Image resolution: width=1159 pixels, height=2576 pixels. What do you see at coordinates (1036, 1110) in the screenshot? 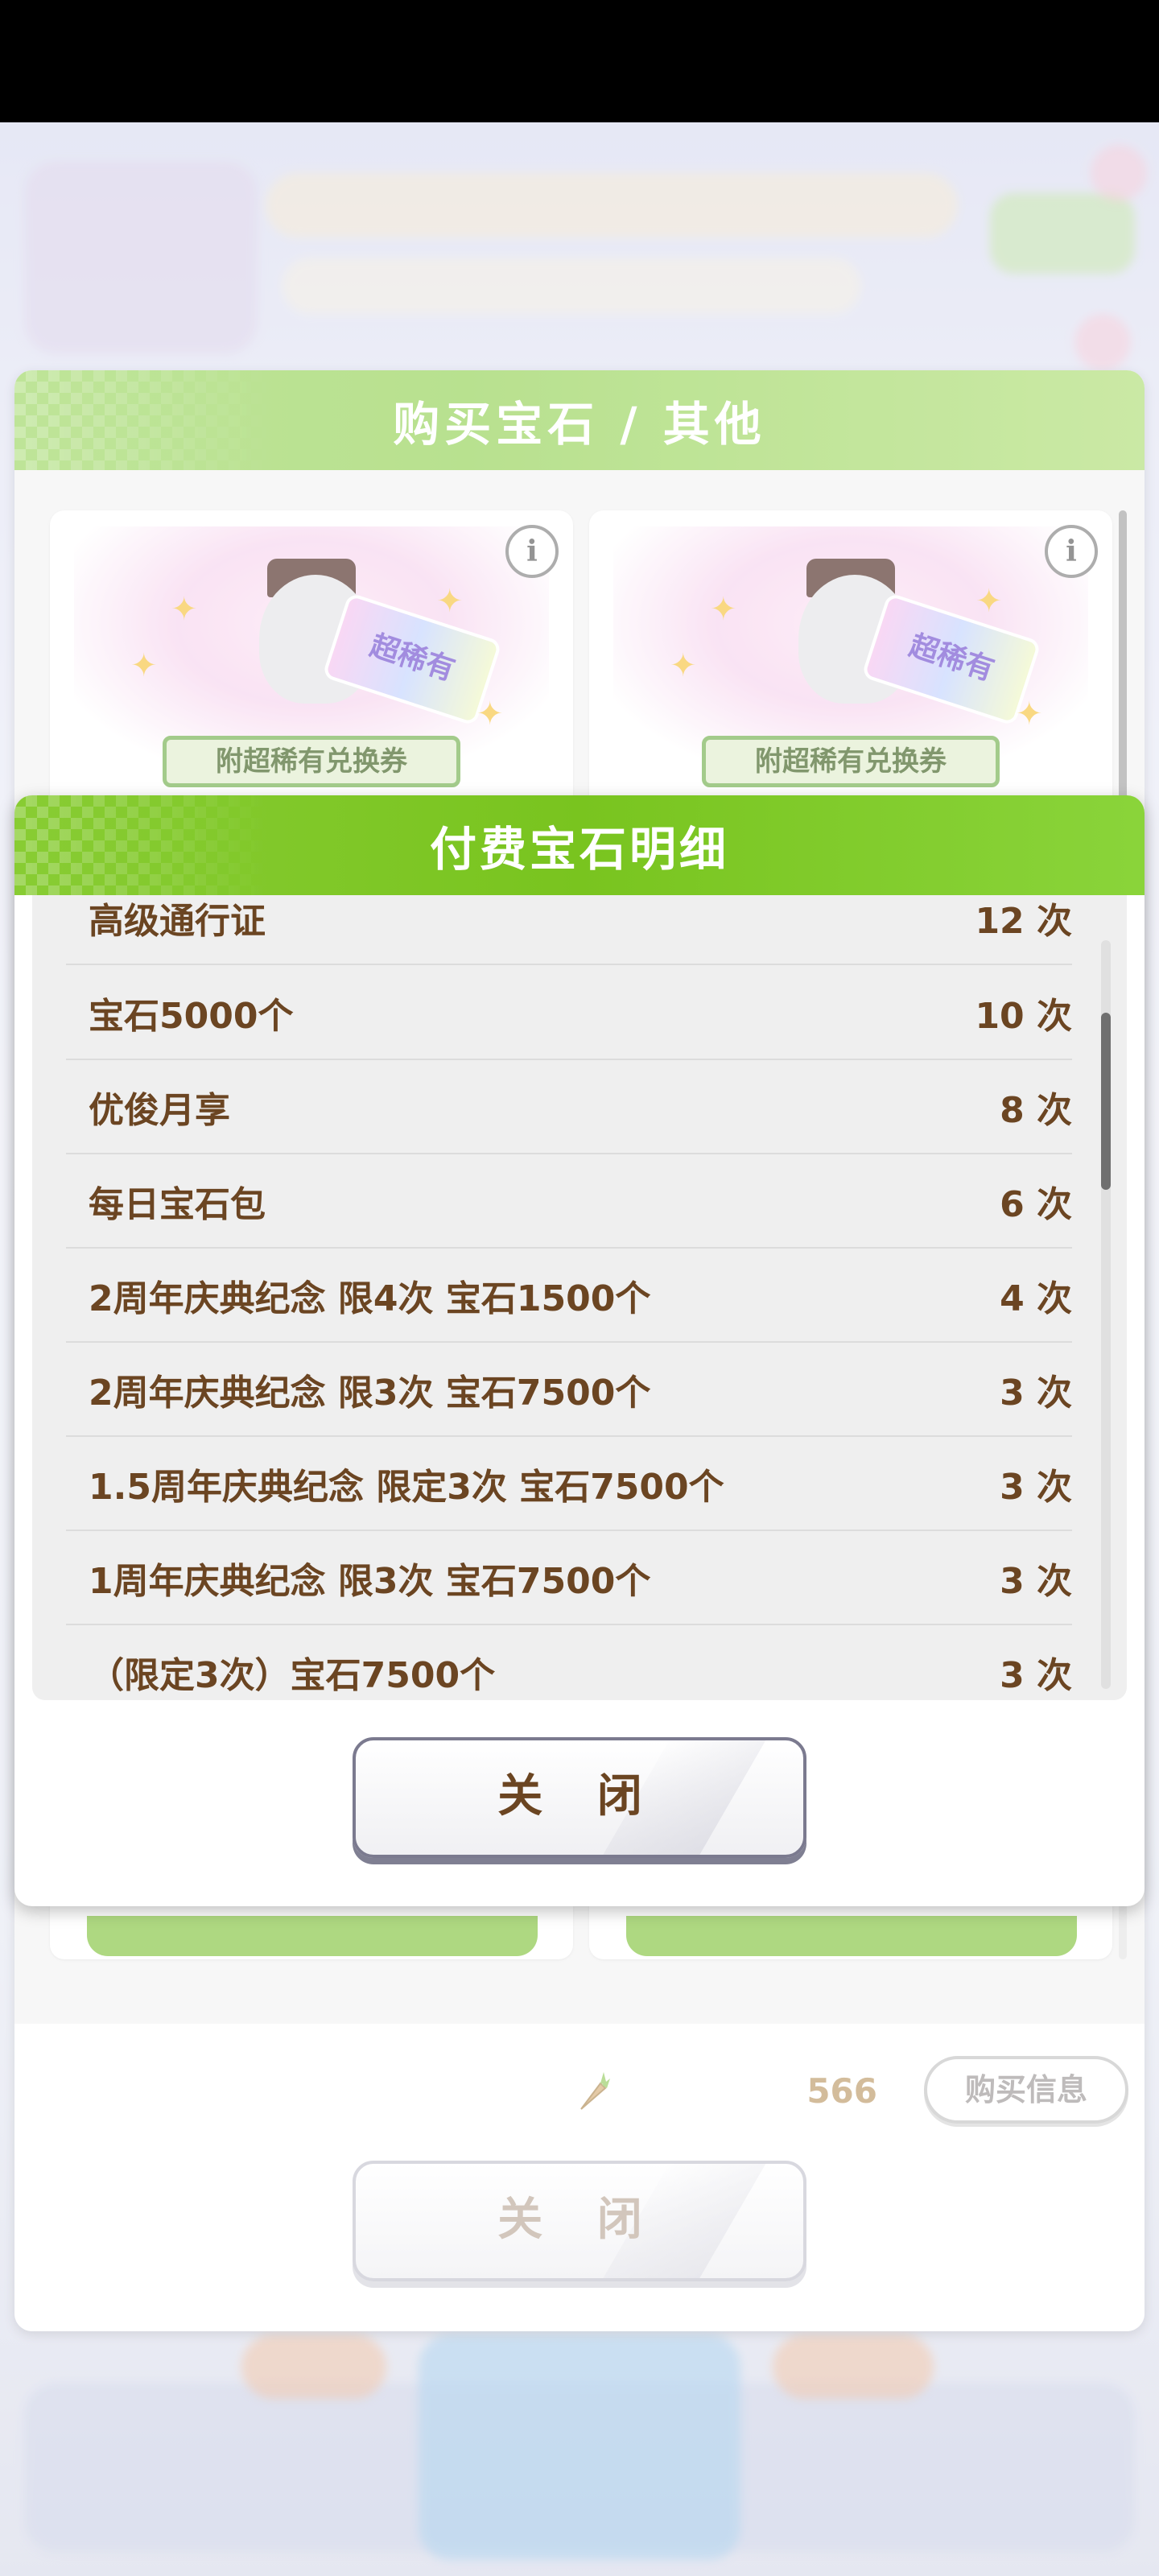
I see `item-count: 8 次` at bounding box center [1036, 1110].